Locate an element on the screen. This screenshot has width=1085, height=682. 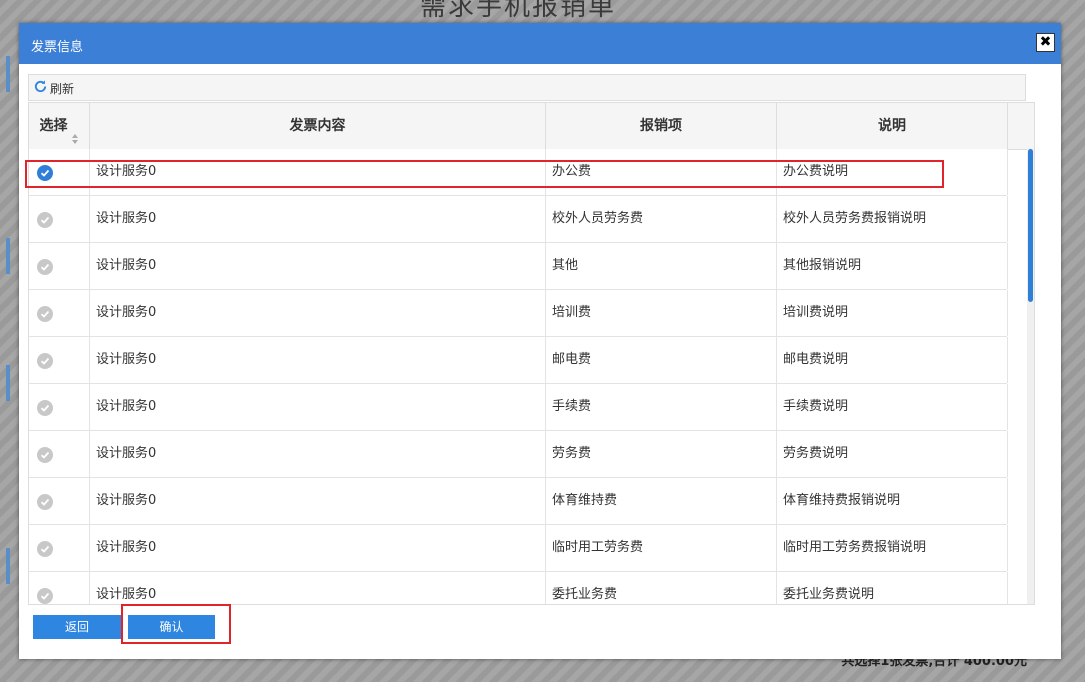
table-row: 设计服务0 委托业务费 委托业务费说明 is located at coordinates (518, 588).